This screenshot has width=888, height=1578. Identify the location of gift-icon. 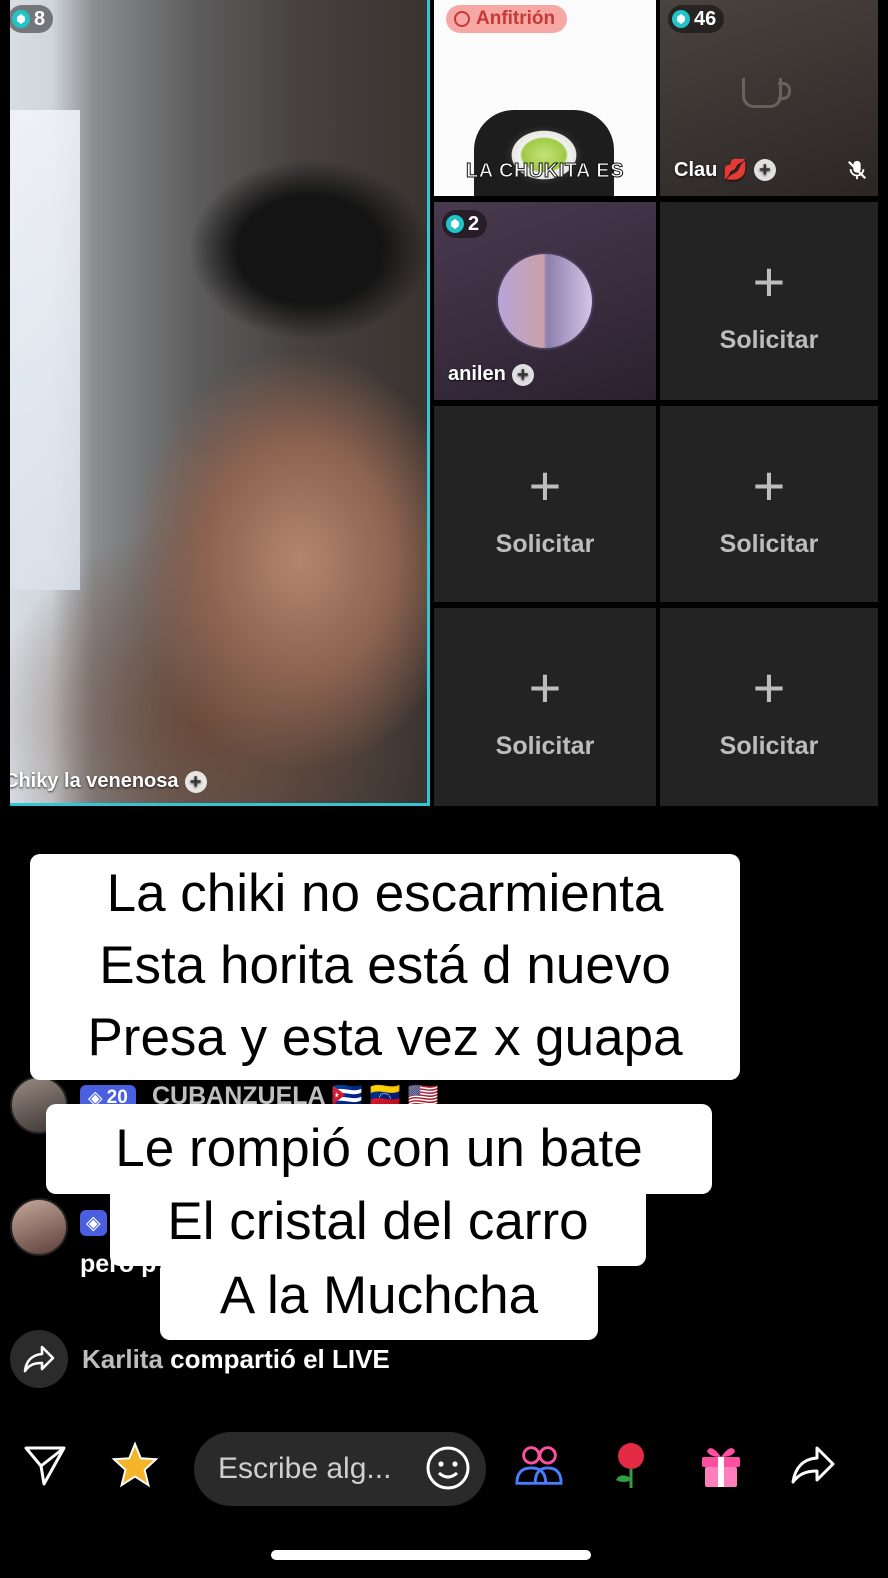
(721, 1465).